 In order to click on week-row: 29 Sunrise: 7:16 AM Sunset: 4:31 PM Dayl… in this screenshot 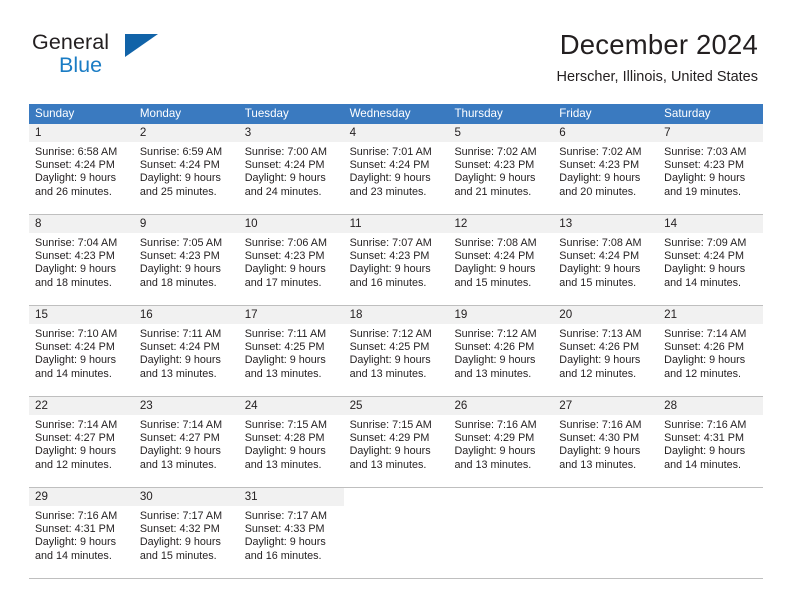, I will do `click(396, 533)`.